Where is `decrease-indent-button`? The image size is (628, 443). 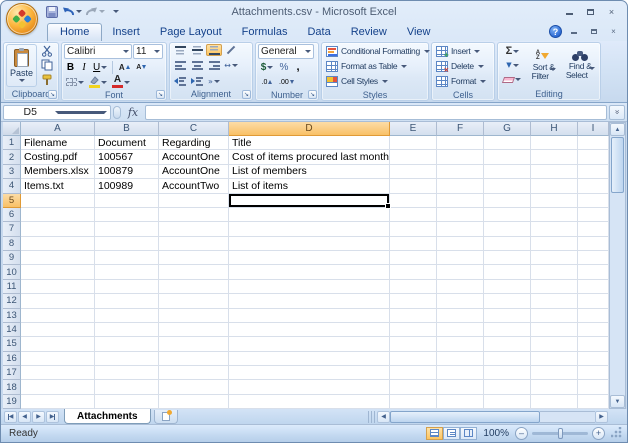
decrease-indent-button is located at coordinates (180, 81).